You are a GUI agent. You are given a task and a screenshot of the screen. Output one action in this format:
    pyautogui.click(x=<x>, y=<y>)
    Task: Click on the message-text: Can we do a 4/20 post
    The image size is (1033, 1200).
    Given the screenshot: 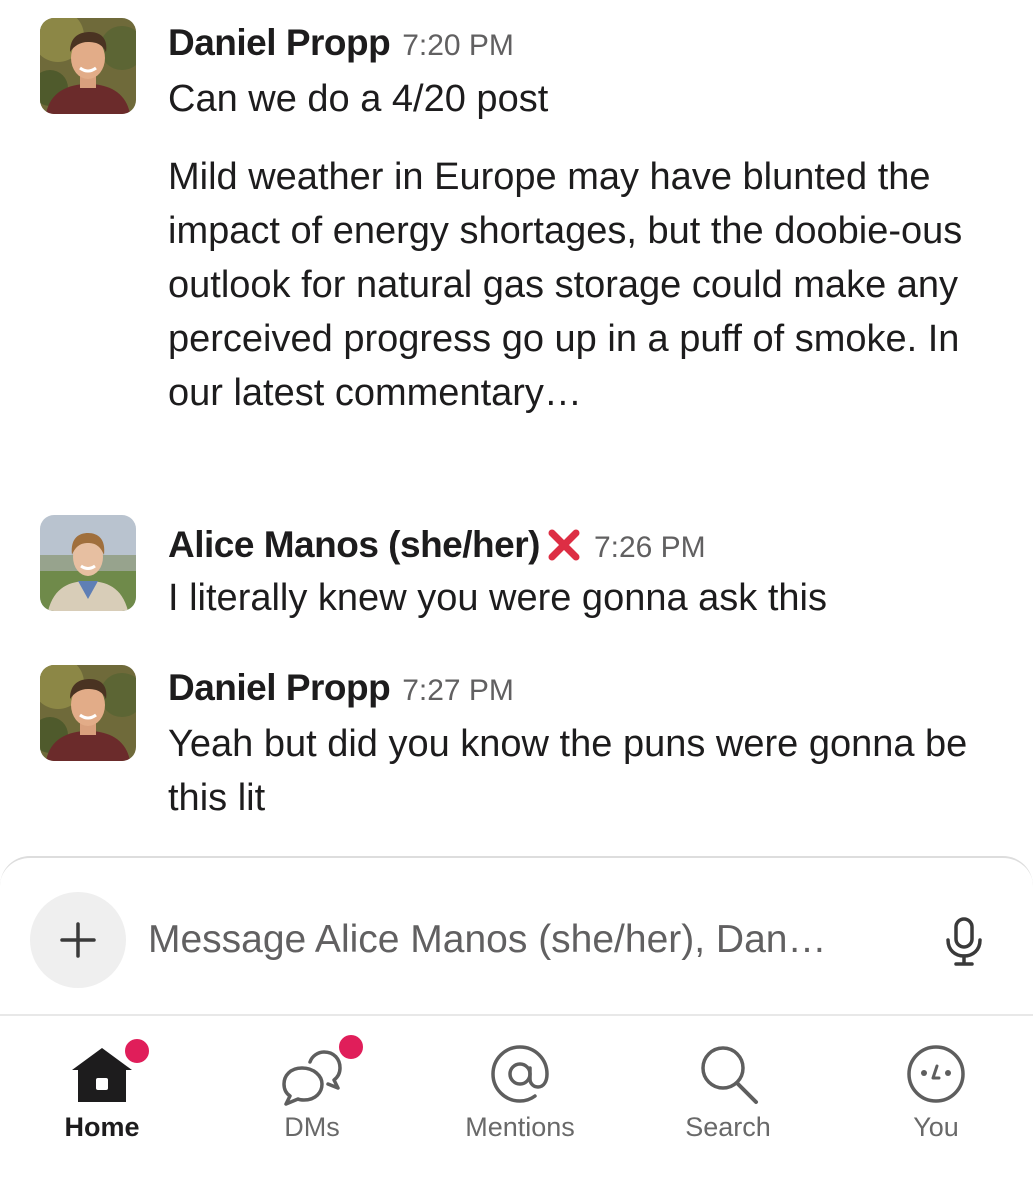 What is the action you would take?
    pyautogui.click(x=358, y=99)
    